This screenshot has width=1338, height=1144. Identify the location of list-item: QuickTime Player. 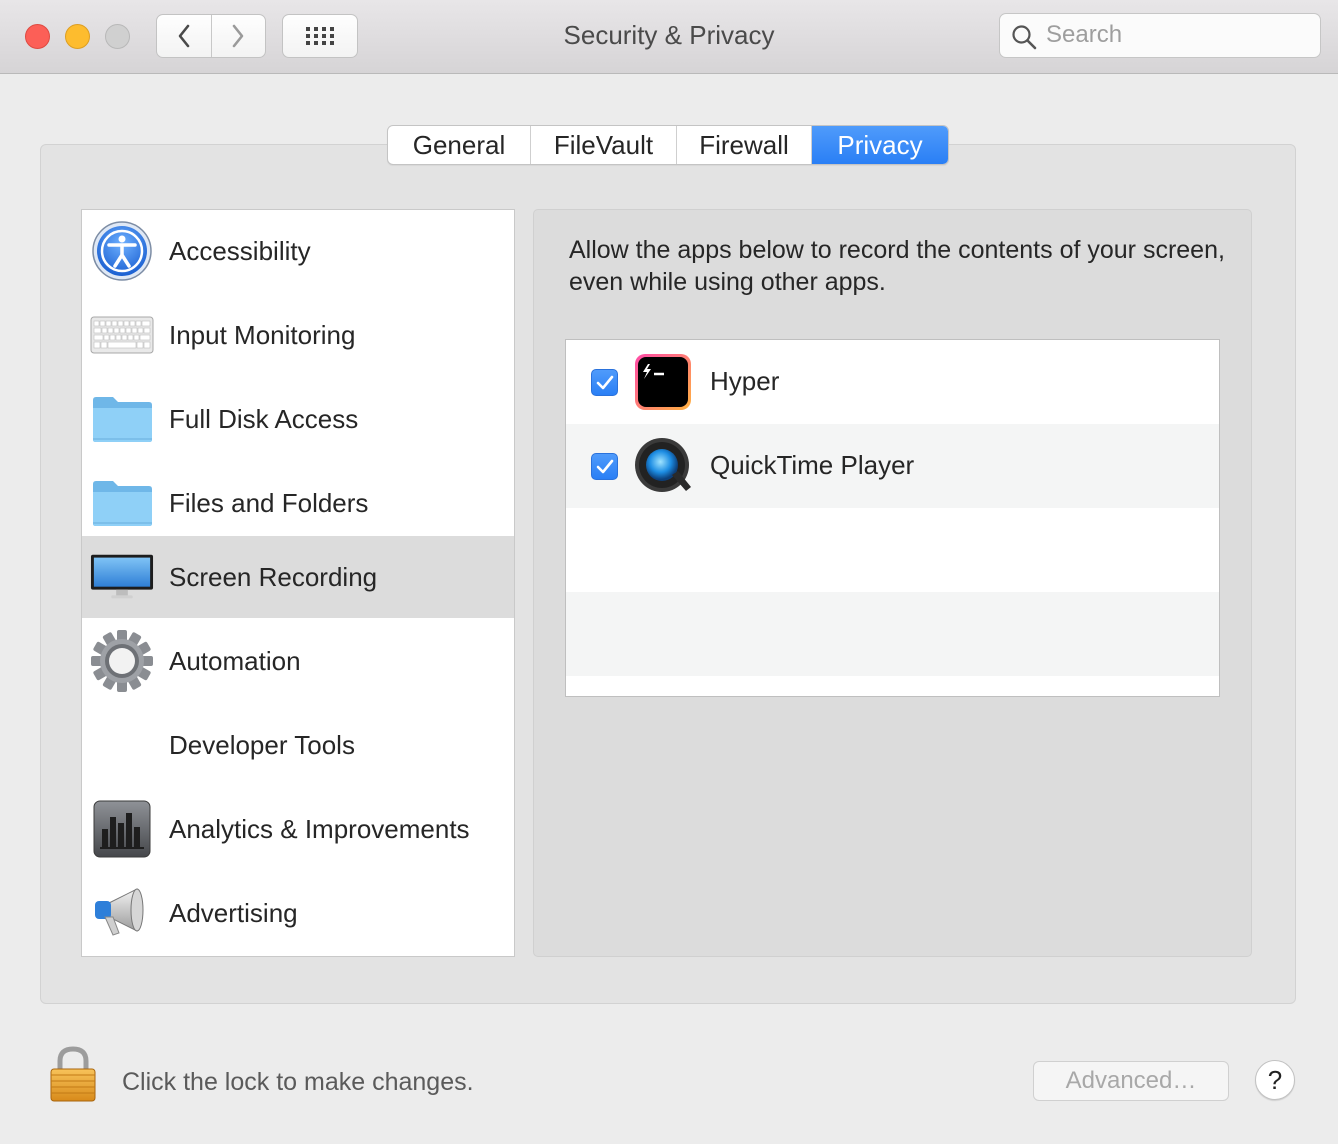
(892, 466).